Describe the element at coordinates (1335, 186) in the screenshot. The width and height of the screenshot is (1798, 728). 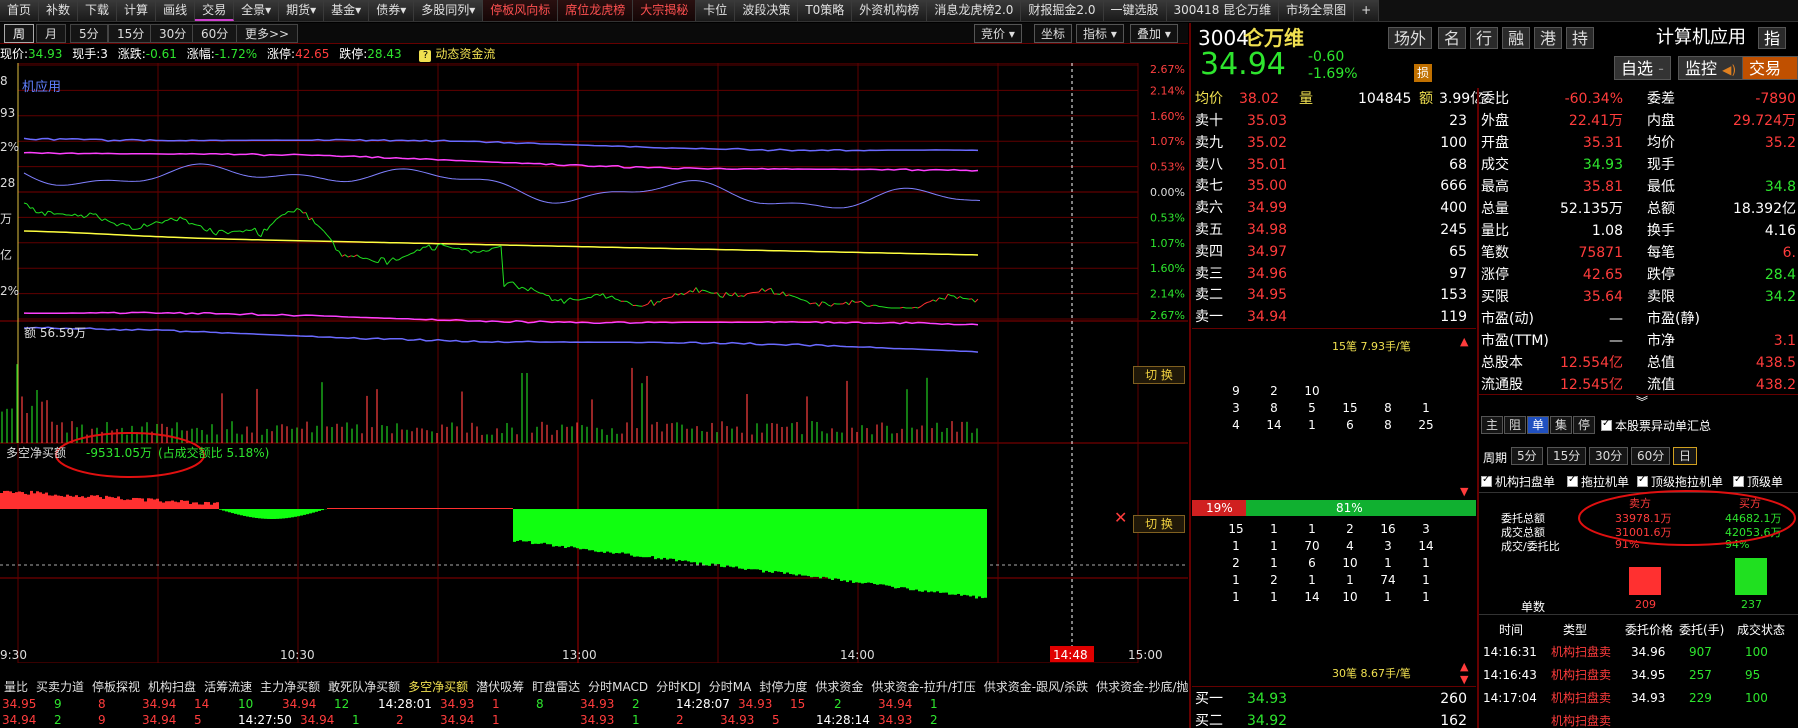
I see `ask-level: 卖七 35.00 666` at that location.